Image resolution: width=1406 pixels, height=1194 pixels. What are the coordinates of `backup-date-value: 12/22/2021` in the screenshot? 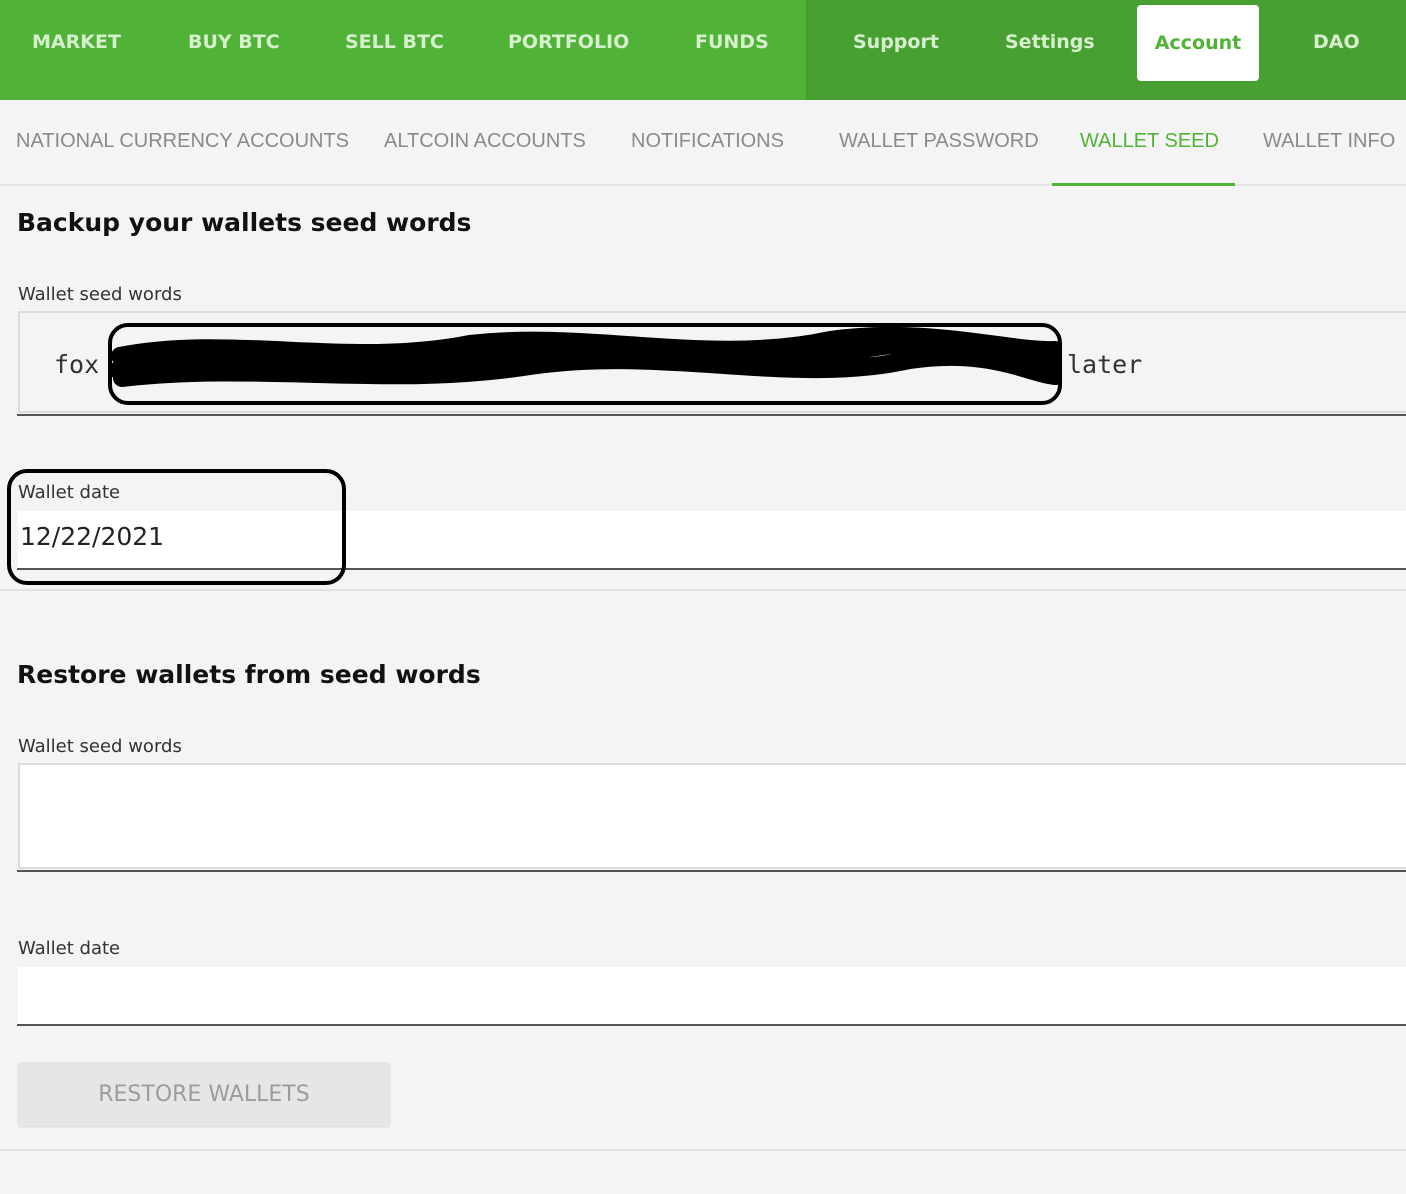 It's located at (92, 536).